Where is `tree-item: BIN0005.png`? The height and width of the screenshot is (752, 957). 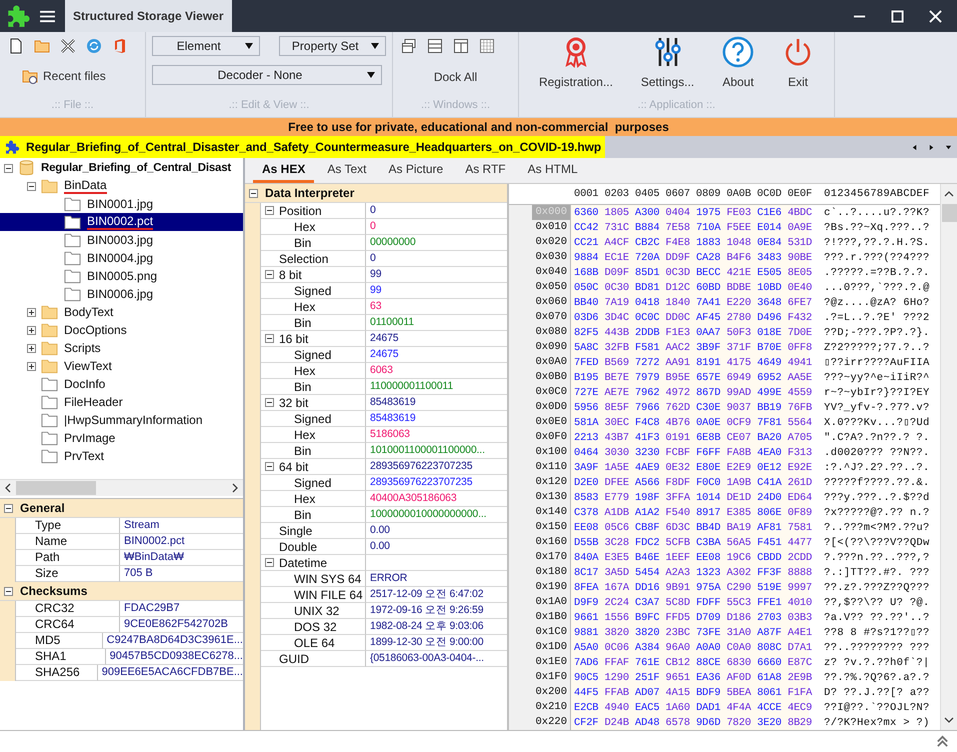 tree-item: BIN0005.png is located at coordinates (122, 276).